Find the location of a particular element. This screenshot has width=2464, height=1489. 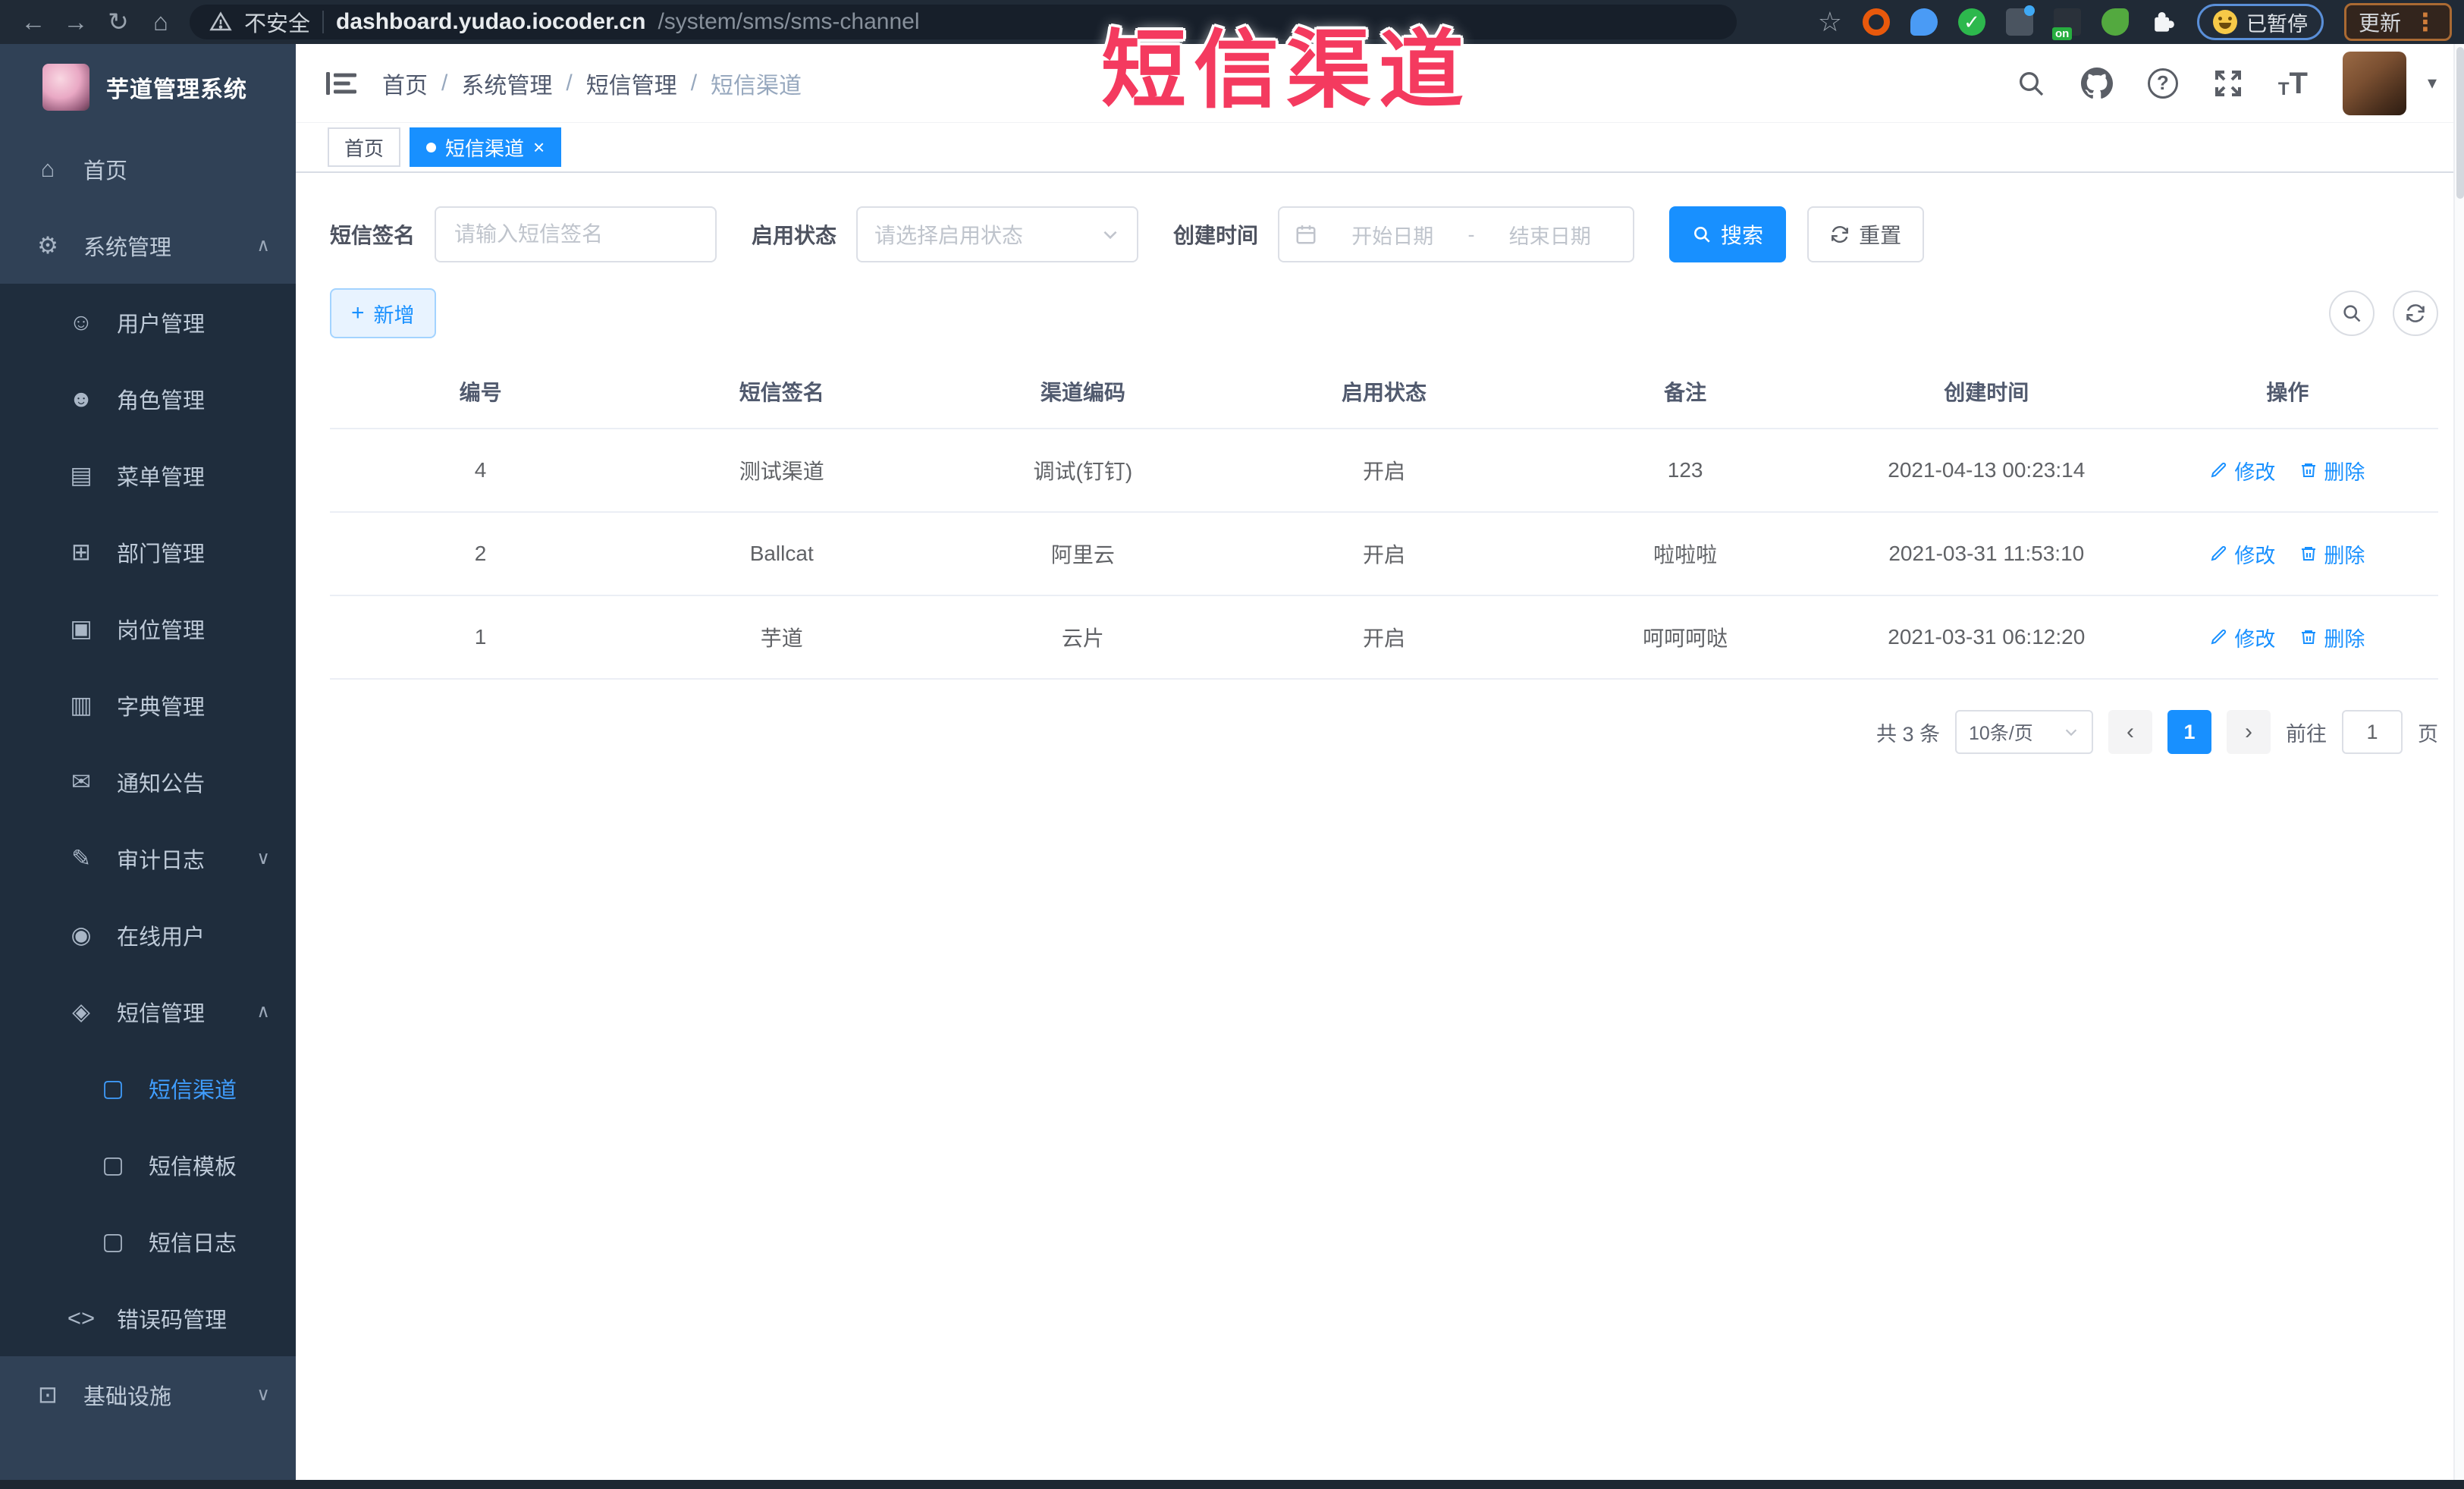

bookmark-star-icon: ☆ is located at coordinates (1830, 22).